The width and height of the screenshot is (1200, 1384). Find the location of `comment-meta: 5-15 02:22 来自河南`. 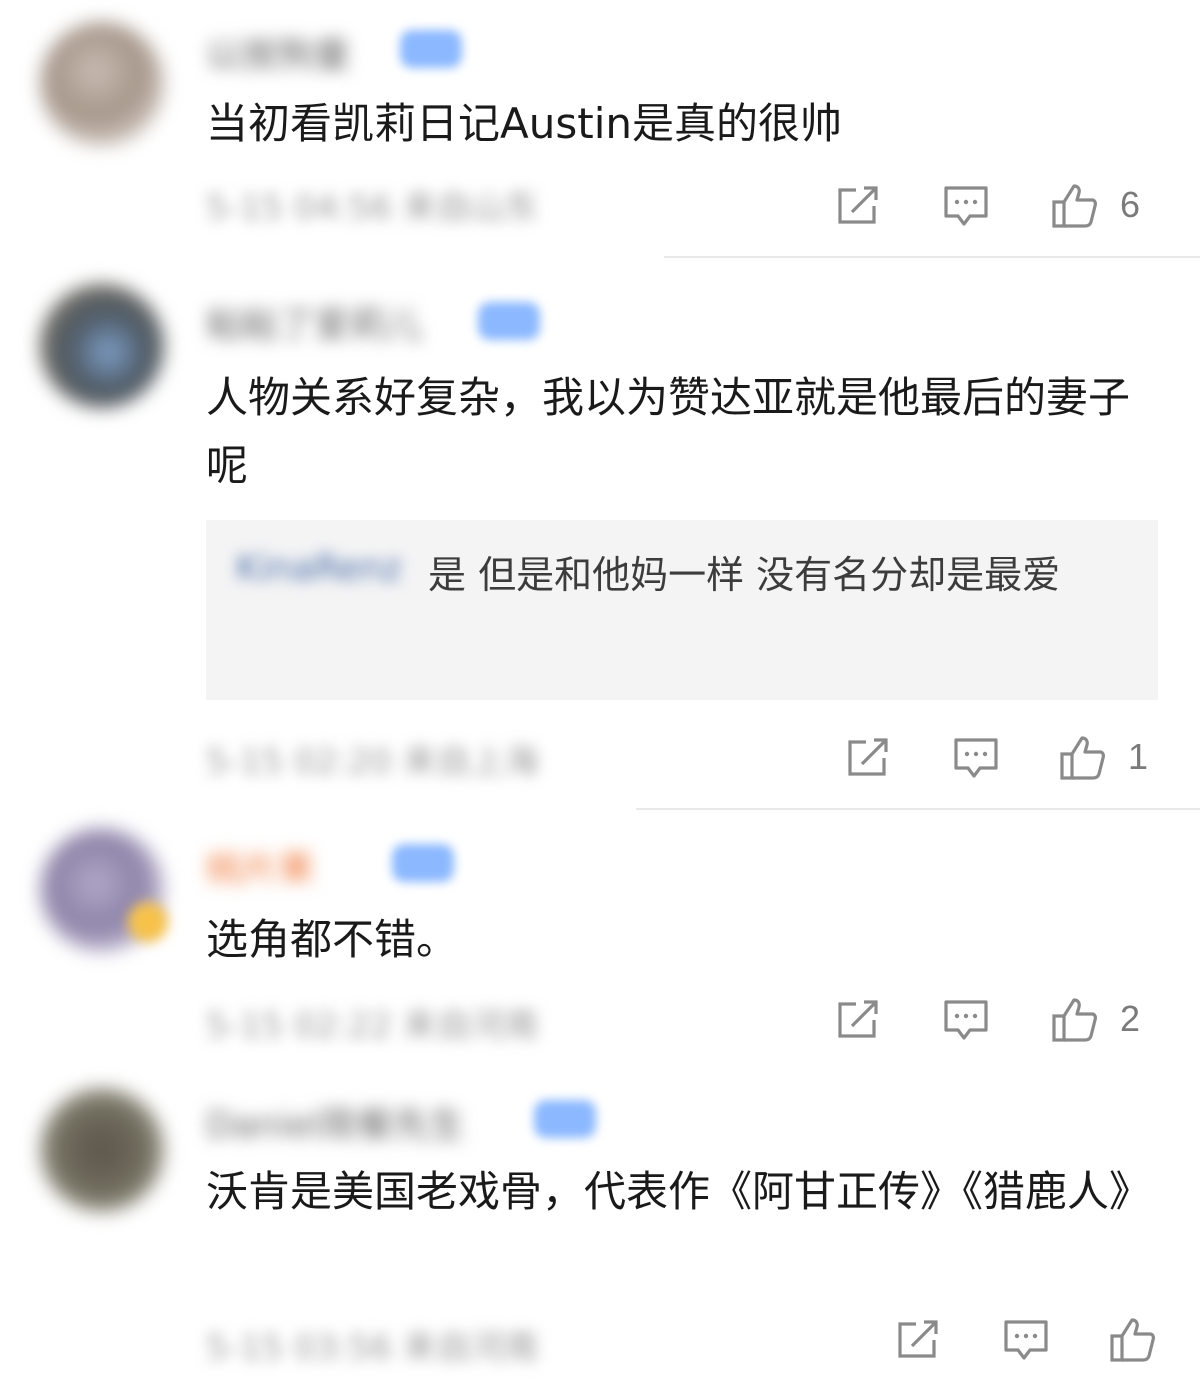

comment-meta: 5-15 02:22 来自河南 is located at coordinates (372, 1026).